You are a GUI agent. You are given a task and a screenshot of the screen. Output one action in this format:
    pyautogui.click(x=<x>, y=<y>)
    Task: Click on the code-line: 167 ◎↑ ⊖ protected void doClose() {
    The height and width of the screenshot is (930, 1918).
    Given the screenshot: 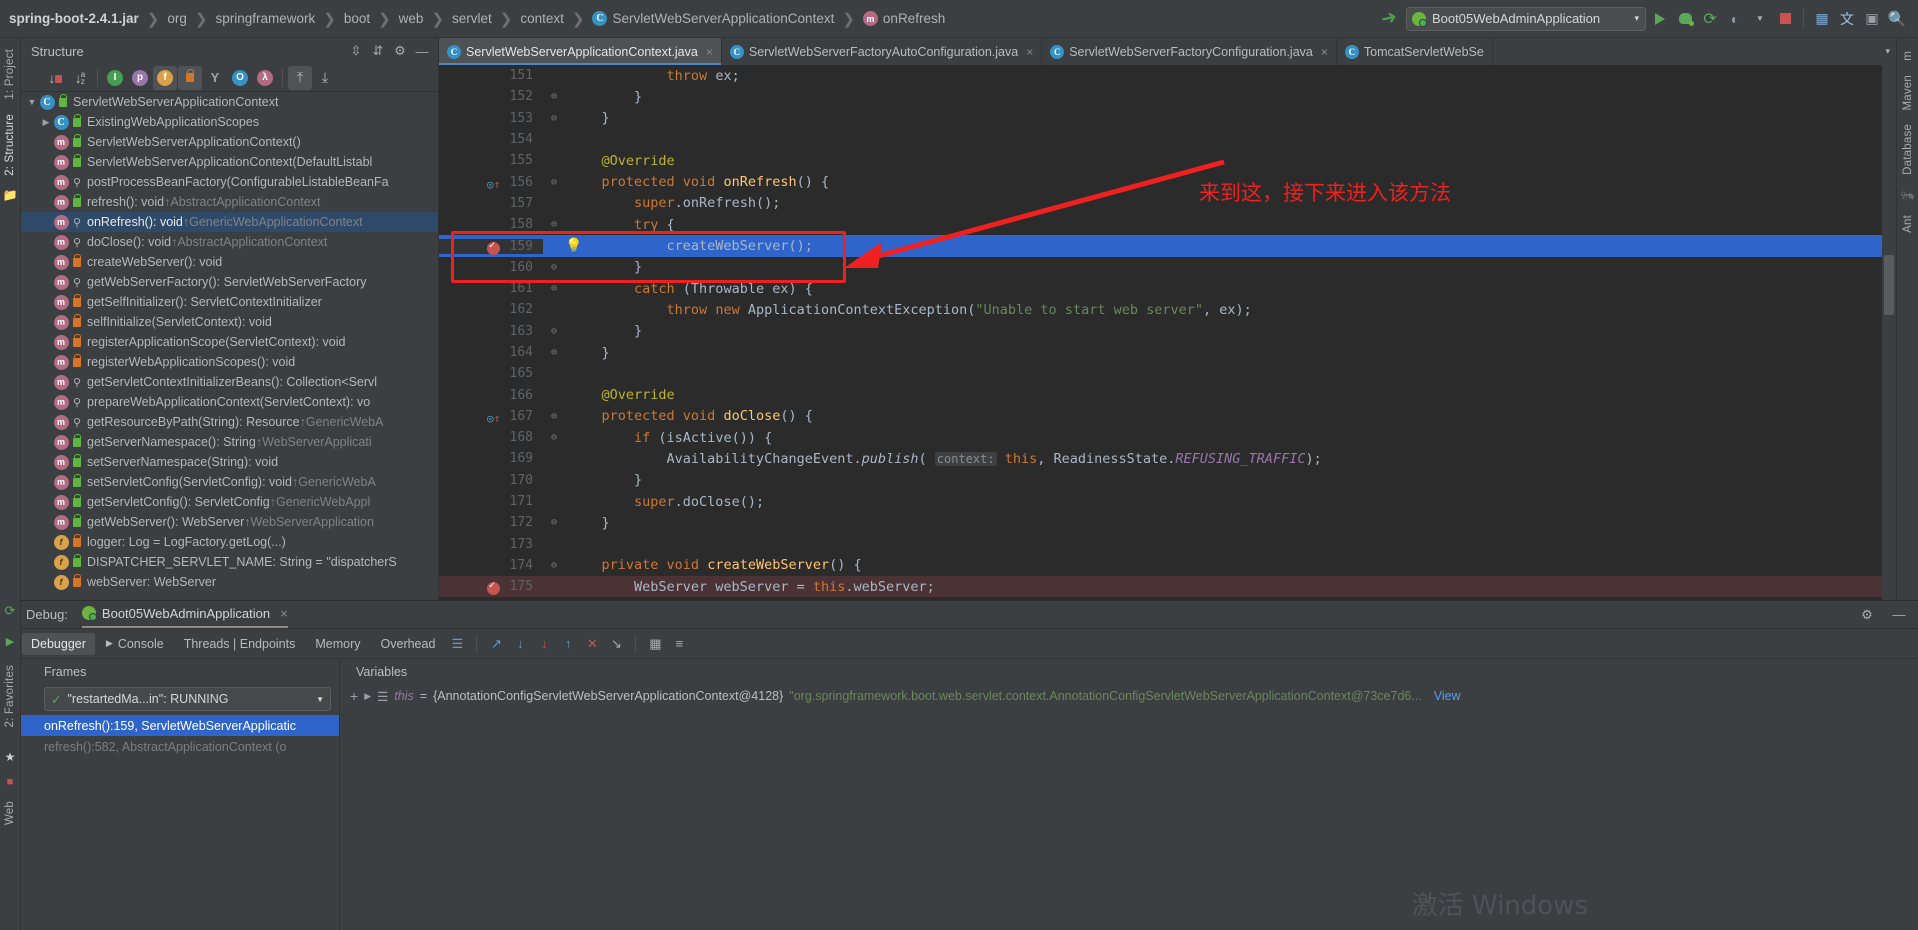 What is the action you would take?
    pyautogui.click(x=1160, y=416)
    